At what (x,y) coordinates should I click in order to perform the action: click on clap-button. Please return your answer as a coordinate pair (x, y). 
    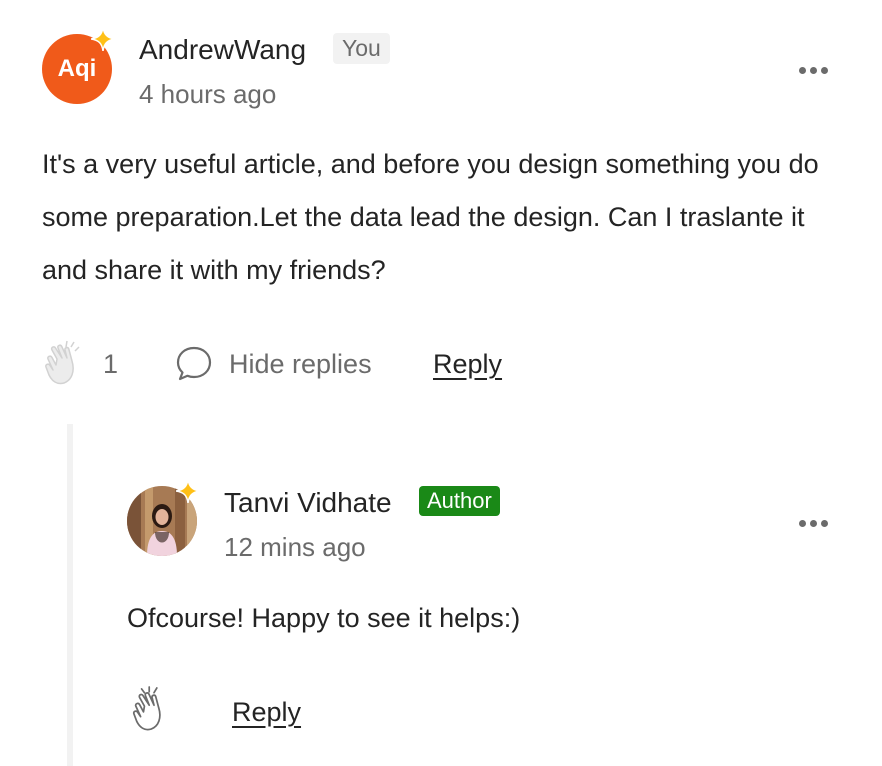
    Looking at the image, I should click on (67, 364).